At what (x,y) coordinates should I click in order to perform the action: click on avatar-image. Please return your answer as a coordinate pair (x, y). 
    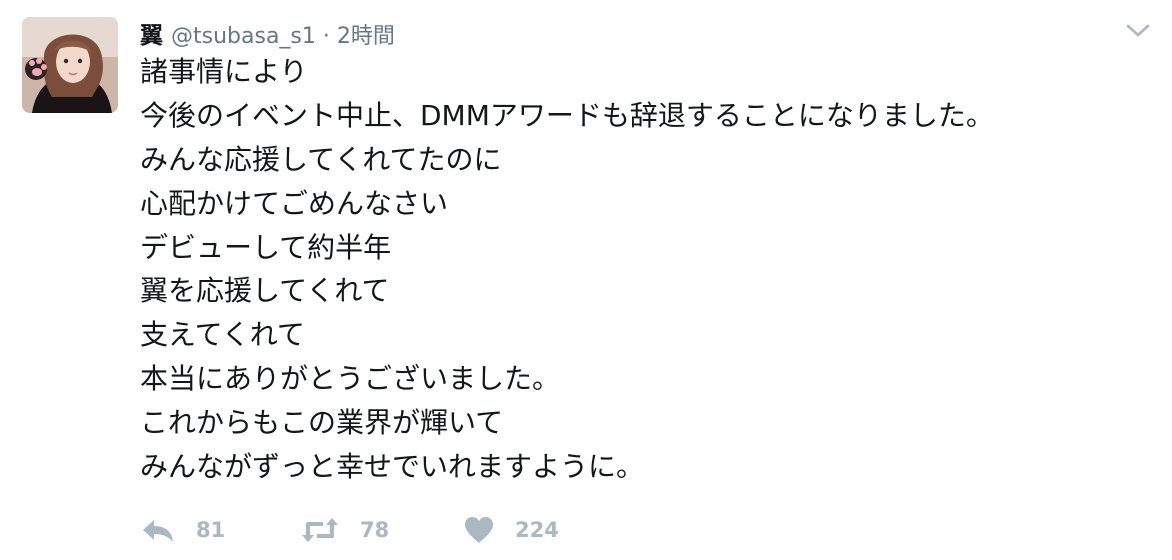
    Looking at the image, I should click on (70, 65).